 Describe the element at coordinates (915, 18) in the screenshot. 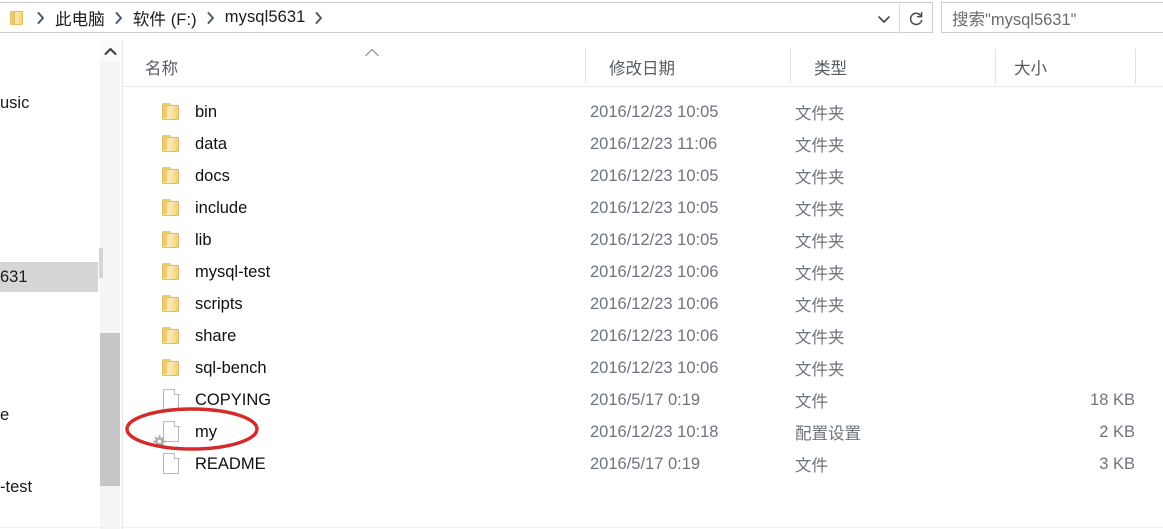

I see `refresh-icon` at that location.